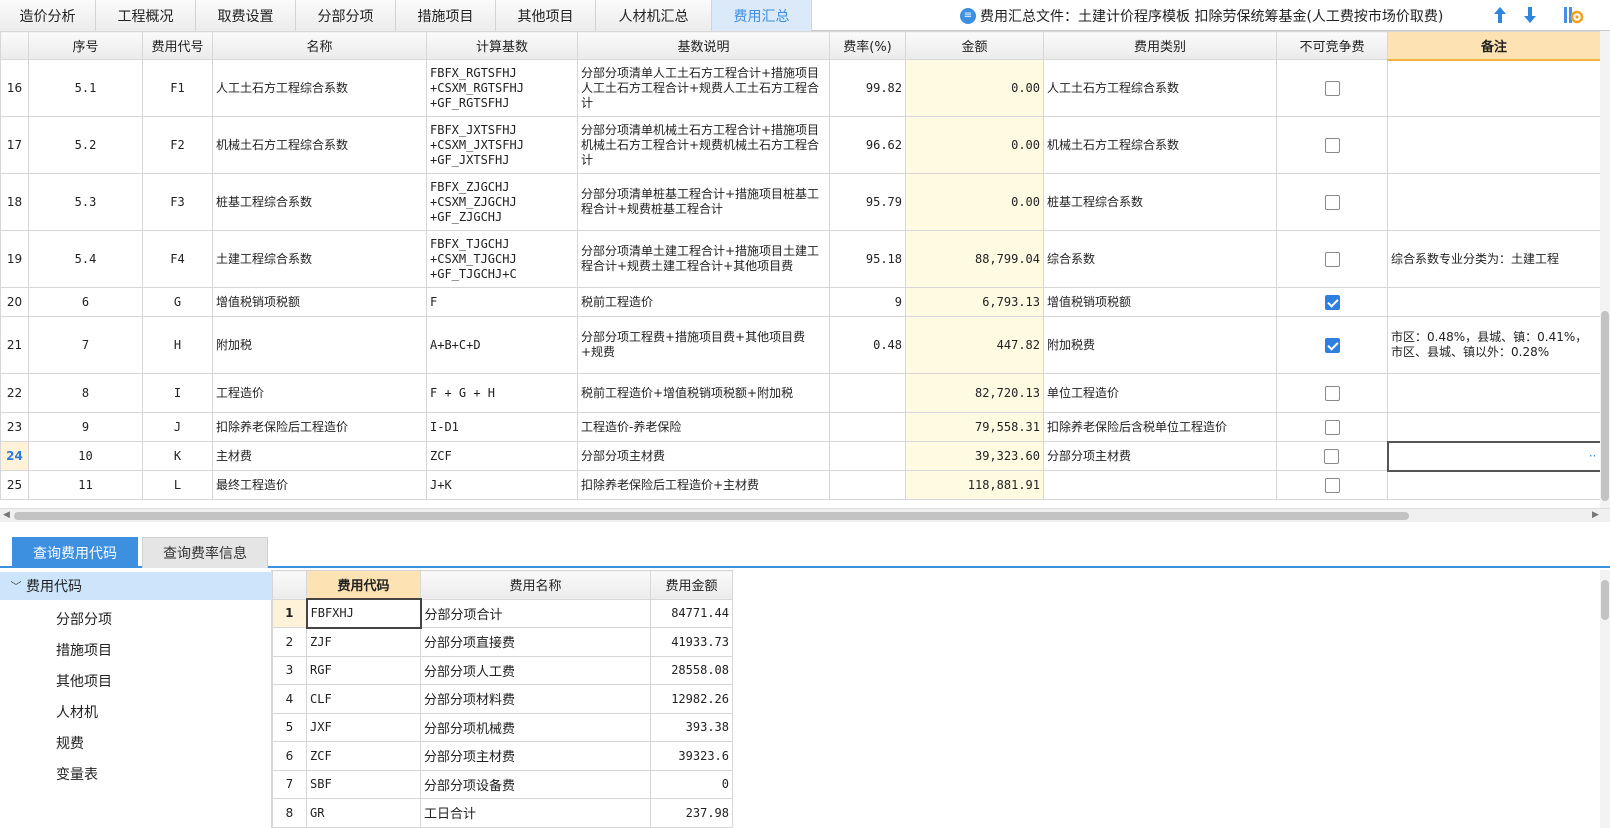 This screenshot has width=1610, height=828. Describe the element at coordinates (703, 345) in the screenshot. I see `cell-base-desc: 分部分项工程费+措施项目费+其他项目费+规费` at that location.